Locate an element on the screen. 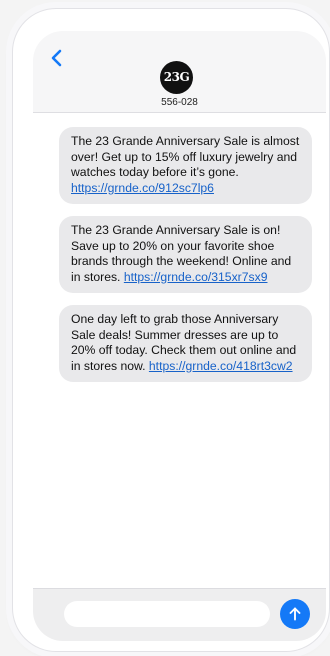 The height and width of the screenshot is (656, 330). arrow-up-icon is located at coordinates (295, 614).